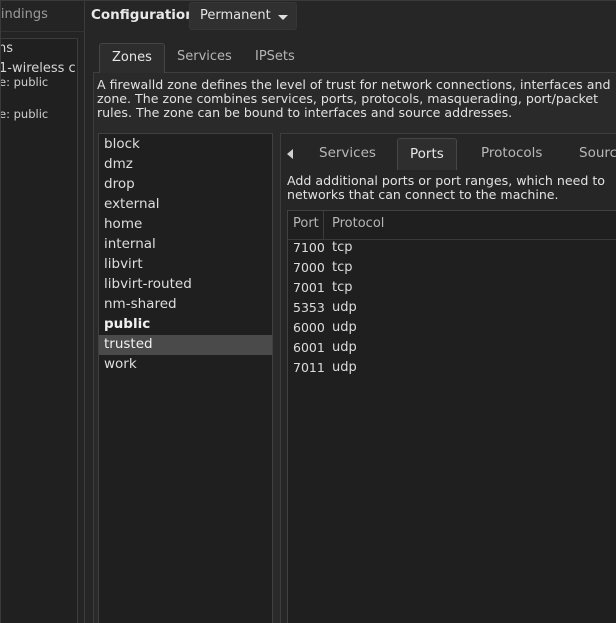  I want to click on binding-wireless-connection: 1-wireless c, so click(38, 68).